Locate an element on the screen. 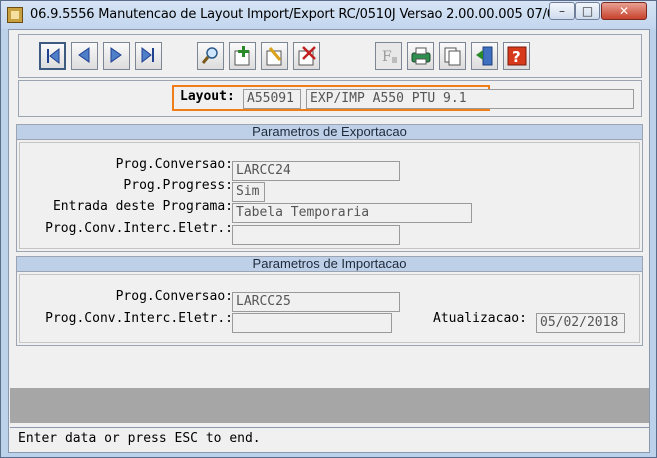 The image size is (657, 458). print-icon is located at coordinates (421, 56).